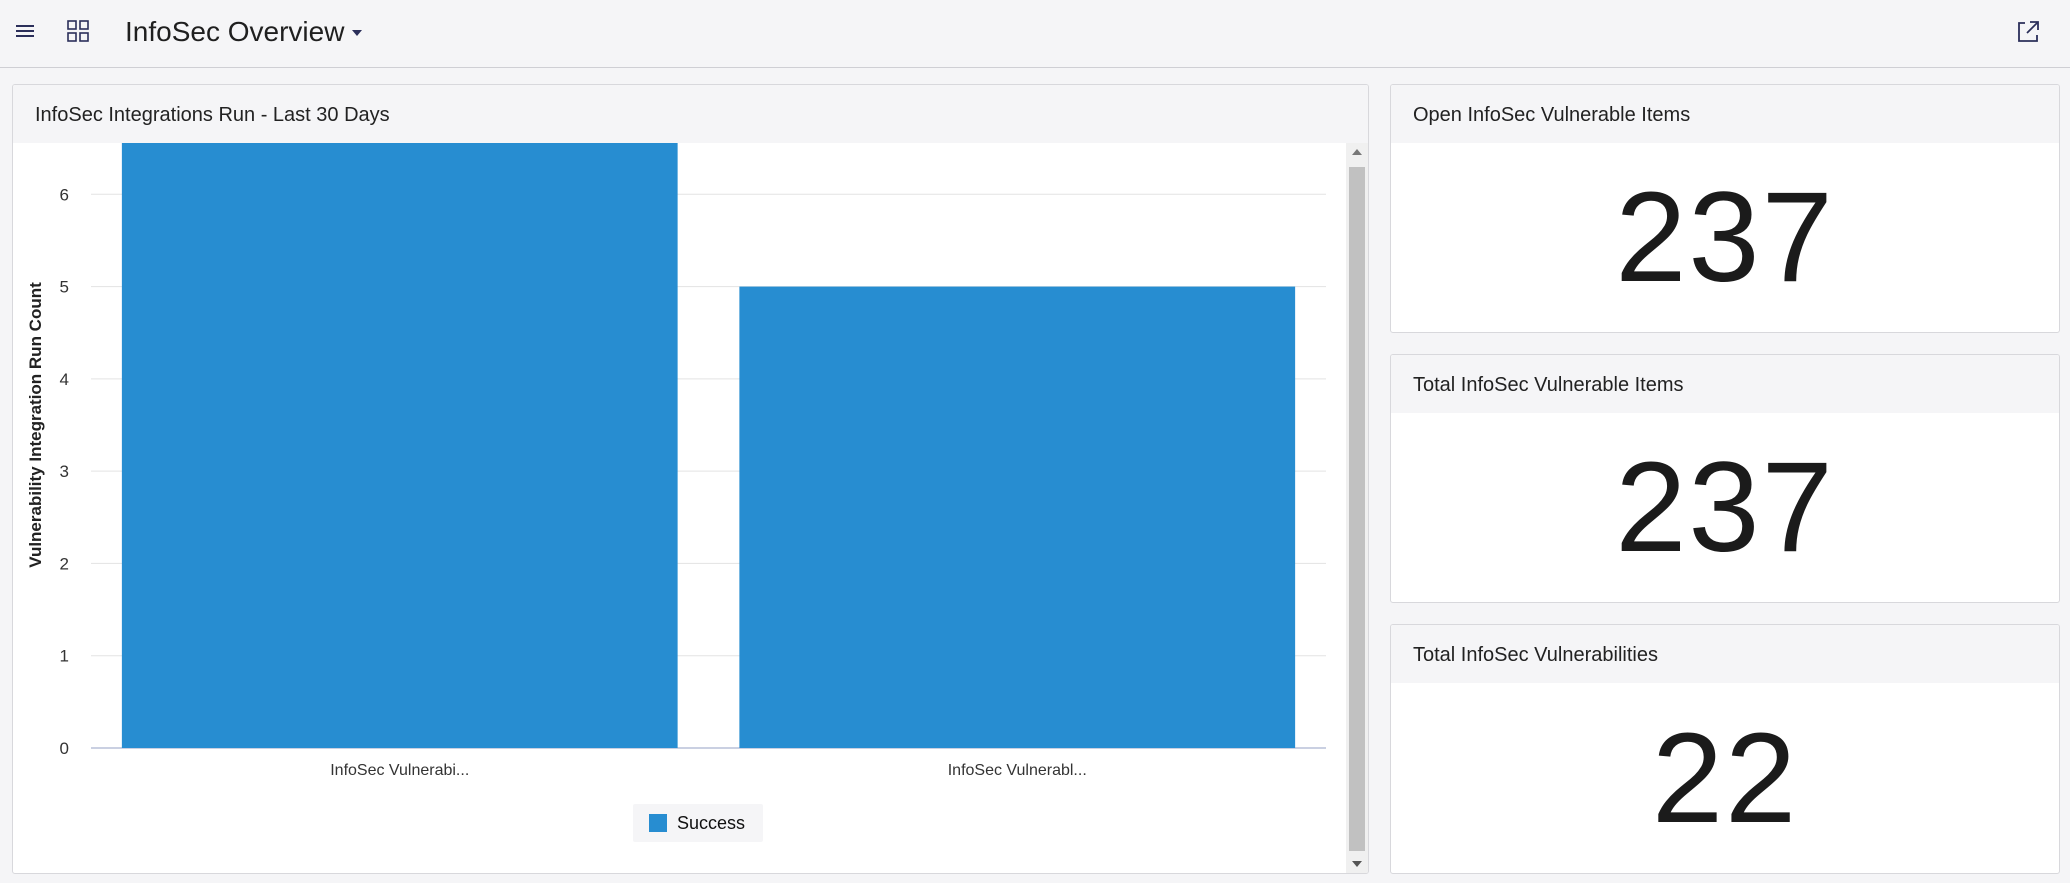 This screenshot has height=883, width=2070. What do you see at coordinates (64, 656) in the screenshot?
I see `y-tick-label: 1` at bounding box center [64, 656].